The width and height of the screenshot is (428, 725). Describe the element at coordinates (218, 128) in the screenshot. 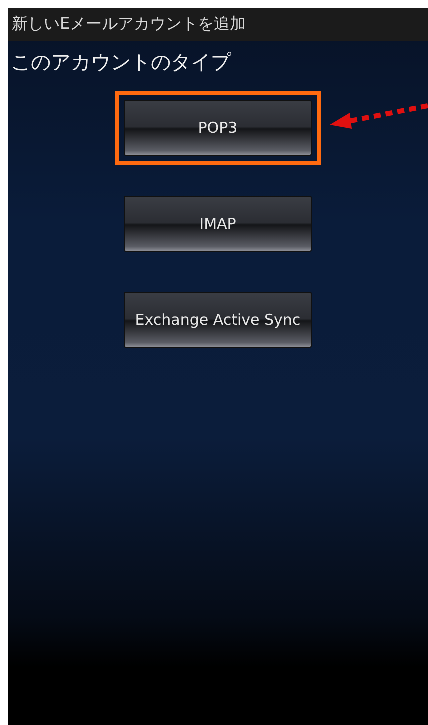

I see `account-type-button: POP3` at that location.